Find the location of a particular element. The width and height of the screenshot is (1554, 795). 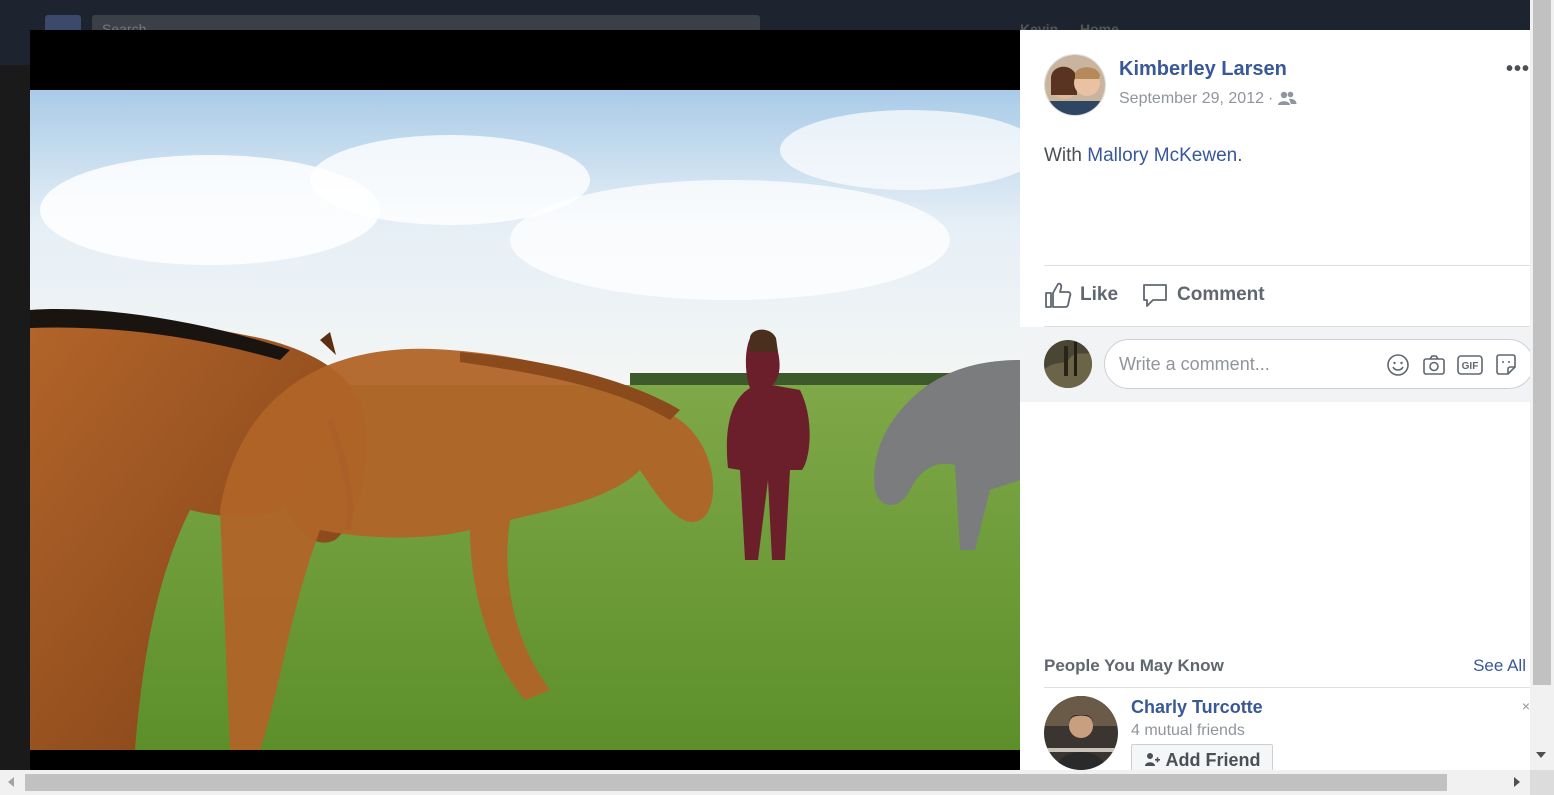

pymk-avatar is located at coordinates (1081, 733).